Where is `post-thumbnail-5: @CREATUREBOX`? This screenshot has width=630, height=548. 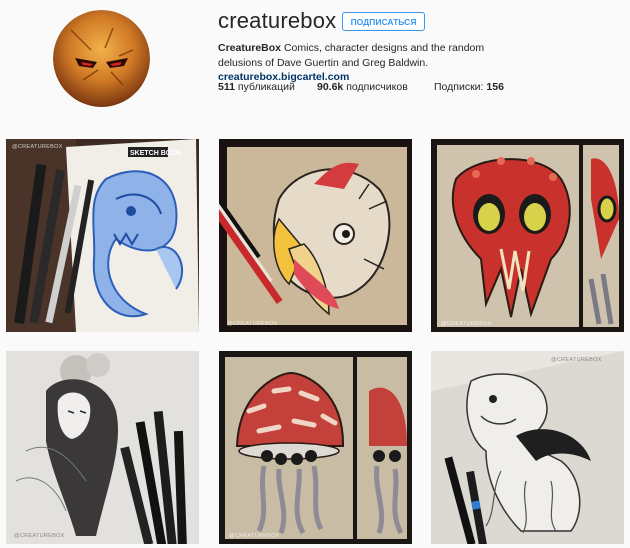
post-thumbnail-5: @CREATUREBOX is located at coordinates (315, 447).